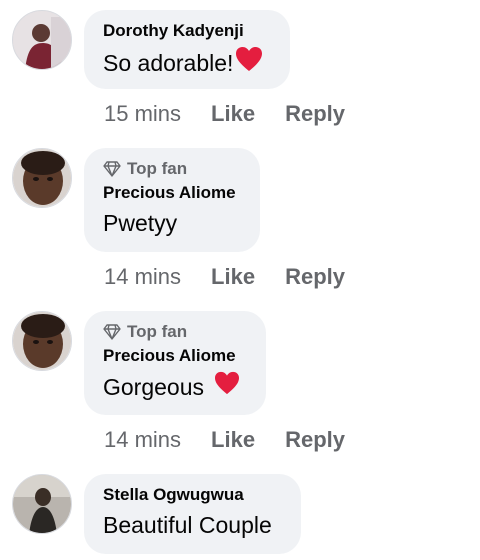 The image size is (480, 560). I want to click on comment-bubble: Top fan Precious Aliome Gorgeous, so click(175, 363).